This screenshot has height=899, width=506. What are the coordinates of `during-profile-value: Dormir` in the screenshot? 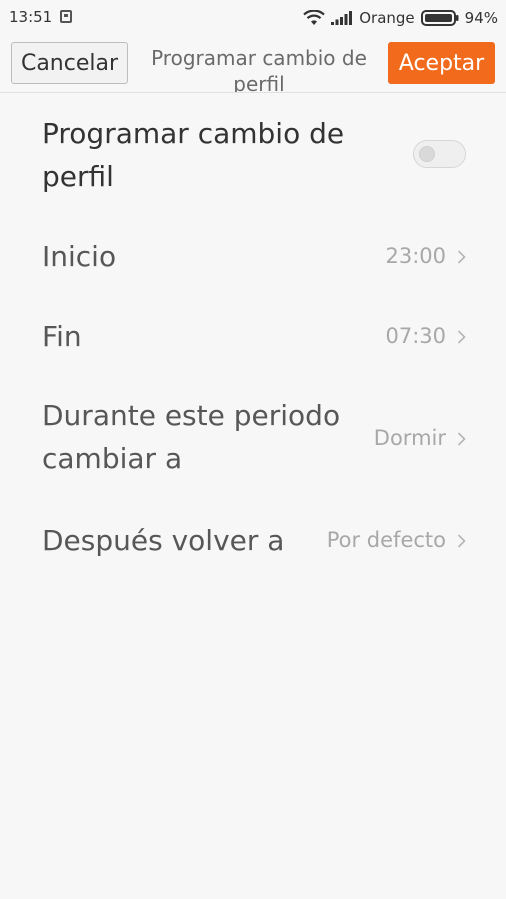 It's located at (409, 438).